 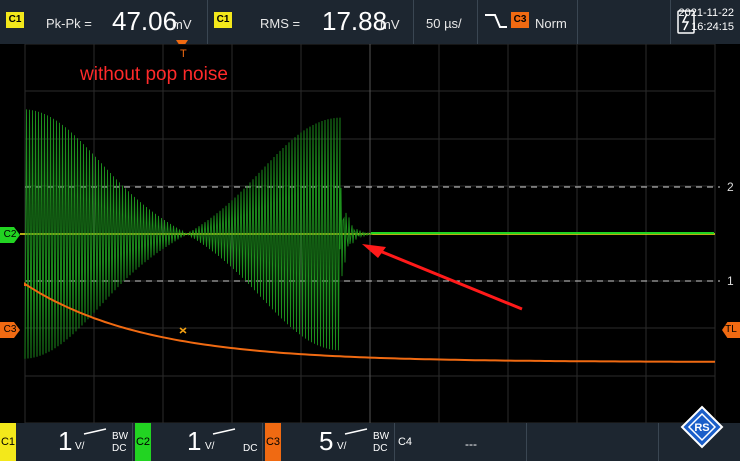 I want to click on measure-value: 47.06, so click(x=145, y=21).